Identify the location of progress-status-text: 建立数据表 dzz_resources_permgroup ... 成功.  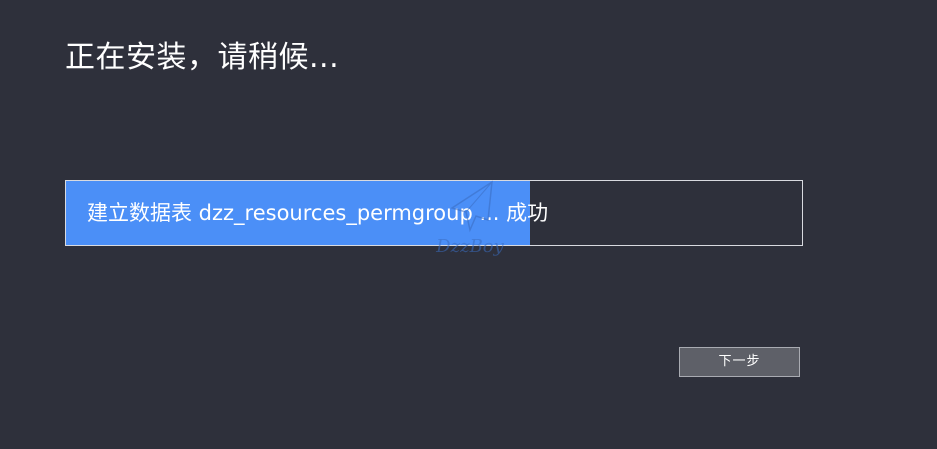
(318, 213).